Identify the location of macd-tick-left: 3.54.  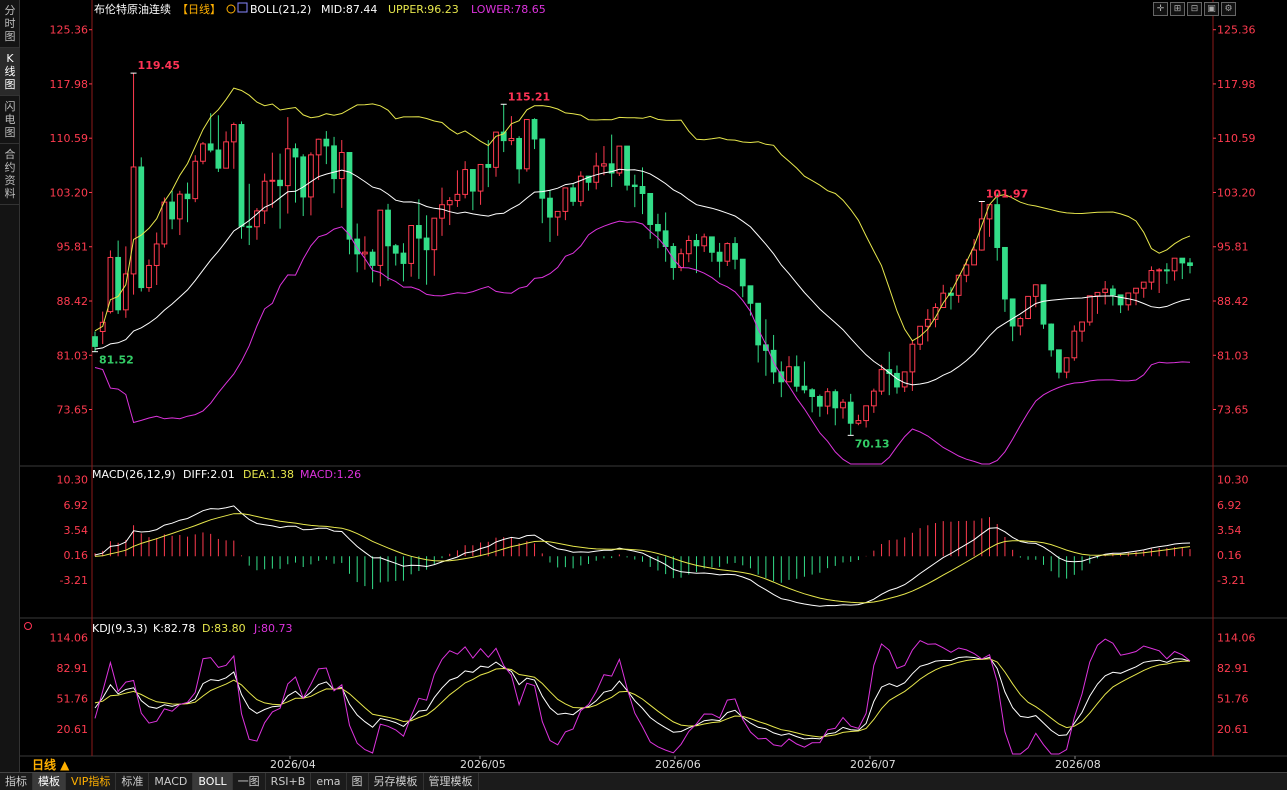
(76, 530).